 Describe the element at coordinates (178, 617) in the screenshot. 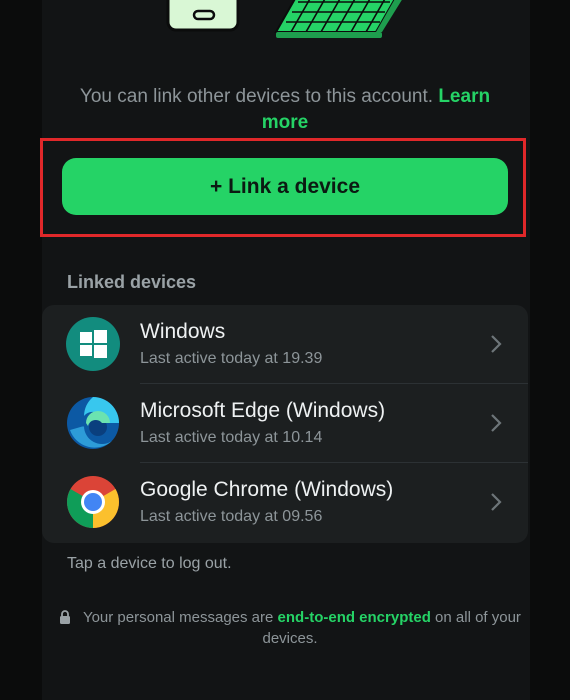

I see `encryption-prefix: Your personal messages are` at that location.